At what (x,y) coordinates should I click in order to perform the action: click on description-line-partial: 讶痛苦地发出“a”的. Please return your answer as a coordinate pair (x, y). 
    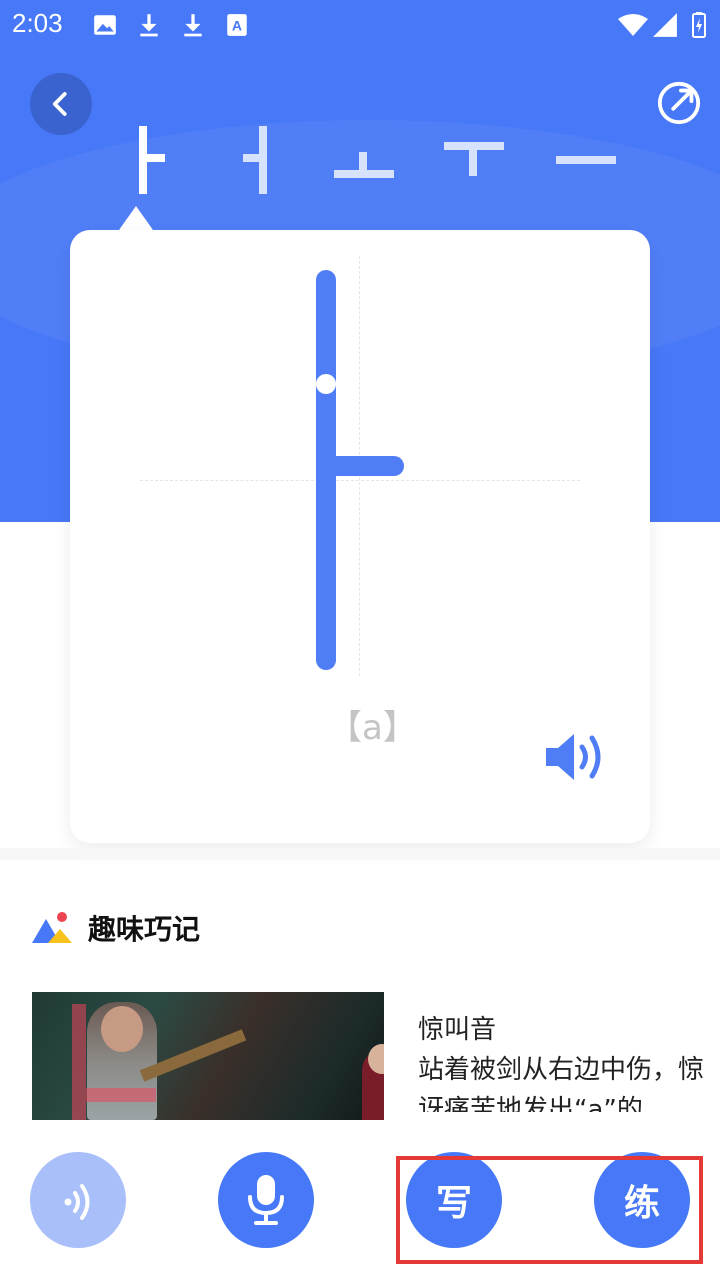
    Looking at the image, I should click on (530, 1103).